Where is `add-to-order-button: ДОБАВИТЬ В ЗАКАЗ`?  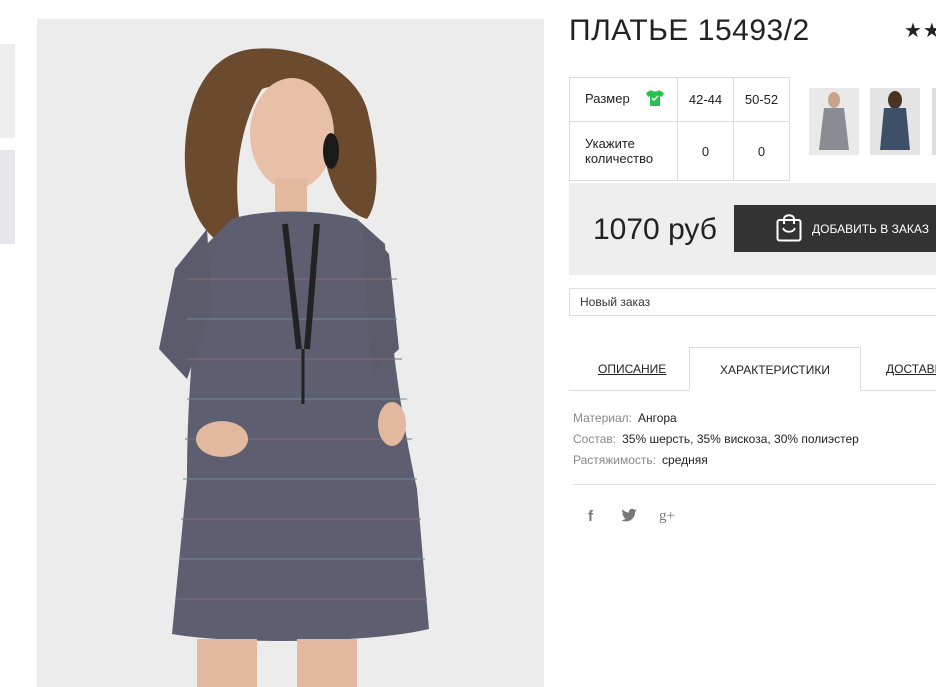 add-to-order-button: ДОБАВИТЬ В ЗАКАЗ is located at coordinates (835, 228).